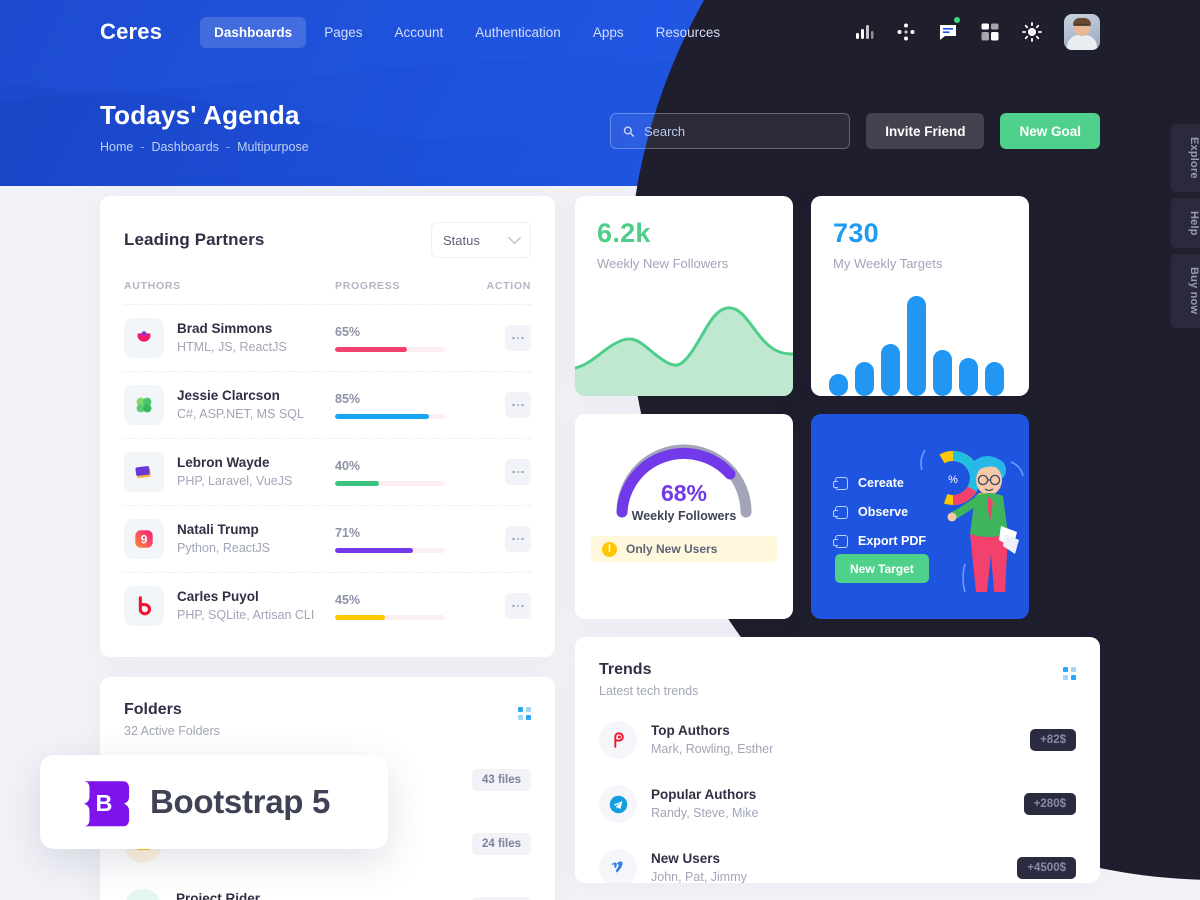 The image size is (1200, 900). I want to click on progress-value: 45%, so click(348, 599).